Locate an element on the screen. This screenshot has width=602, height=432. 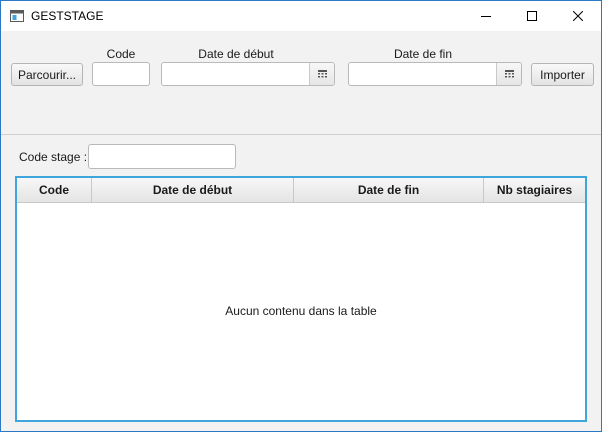
column-header-start-date: Date de début is located at coordinates (193, 190).